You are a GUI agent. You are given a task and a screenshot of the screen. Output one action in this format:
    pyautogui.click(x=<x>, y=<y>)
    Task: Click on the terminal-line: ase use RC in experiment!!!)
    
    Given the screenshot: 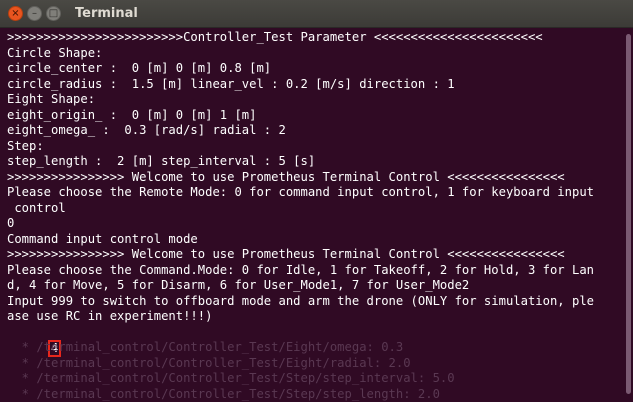 What is the action you would take?
    pyautogui.click(x=110, y=316)
    